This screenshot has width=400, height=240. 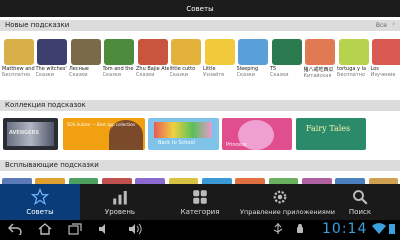 What do you see at coordinates (379, 230) in the screenshot?
I see `wifi-icon` at bounding box center [379, 230].